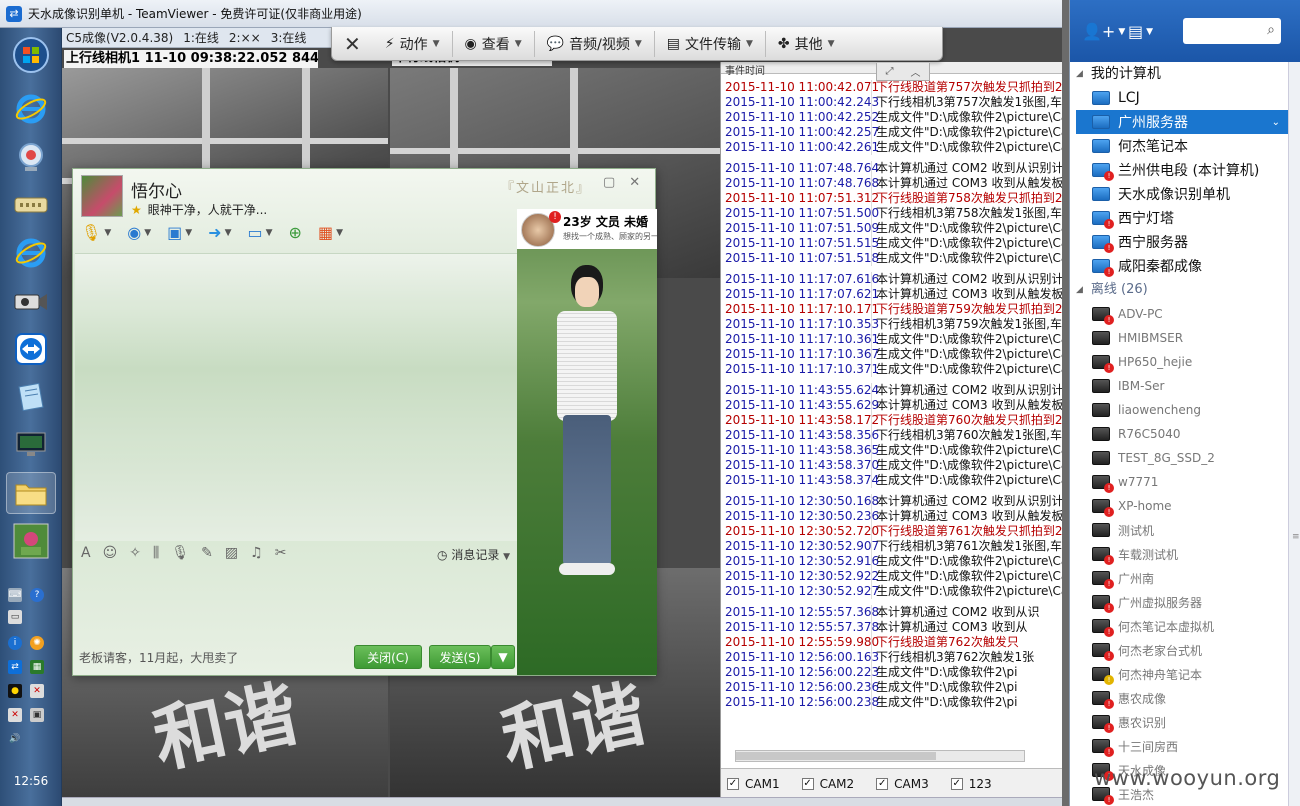 Image resolution: width=1300 pixels, height=806 pixels. Describe the element at coordinates (916, 71) in the screenshot. I see `chevron-up-icon: ︿` at that location.